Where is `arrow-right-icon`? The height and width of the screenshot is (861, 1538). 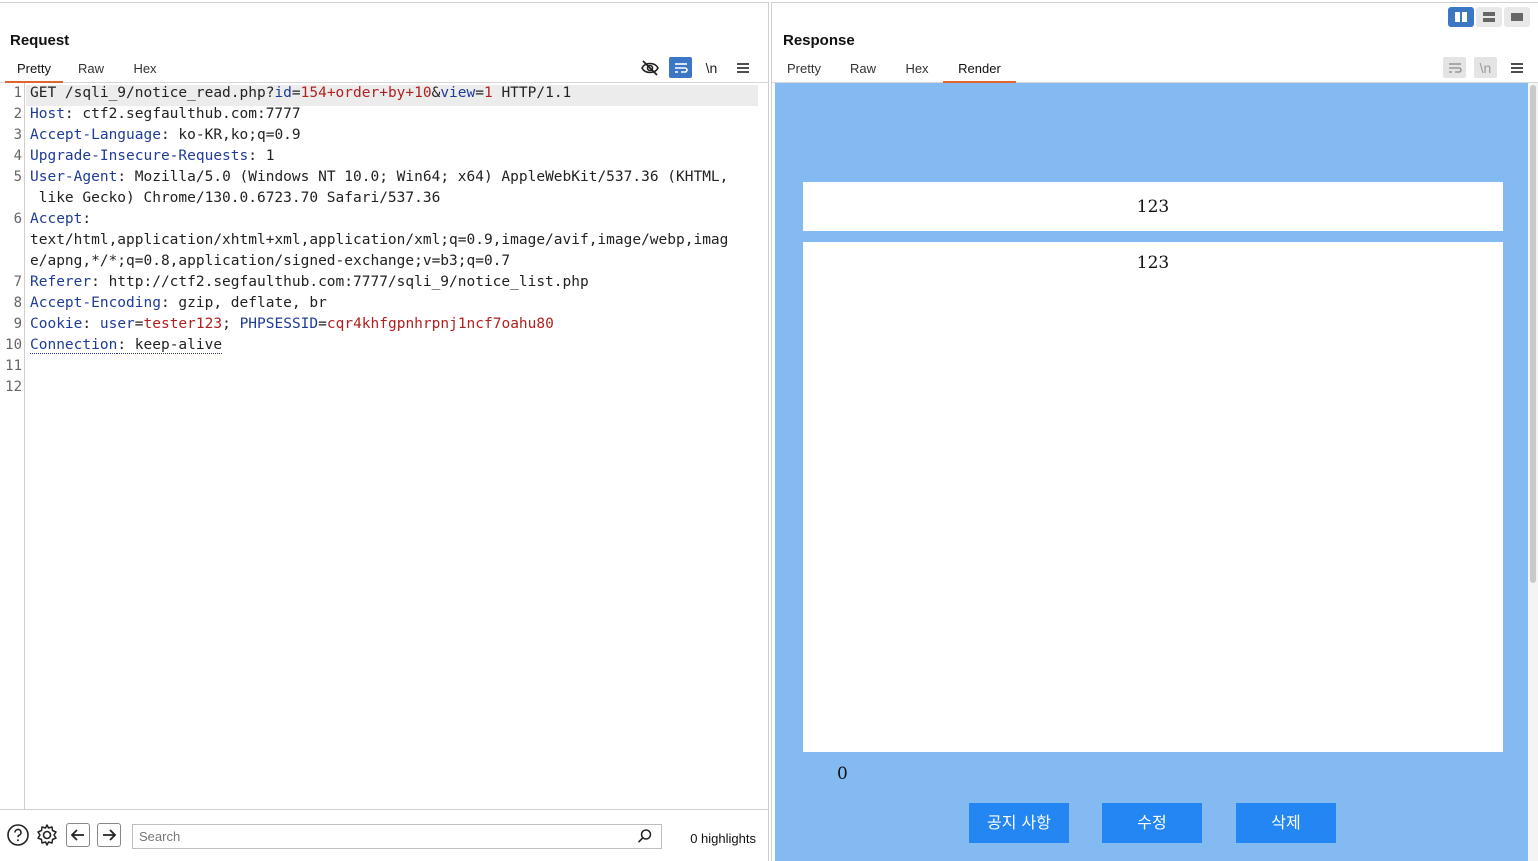 arrow-right-icon is located at coordinates (110, 835).